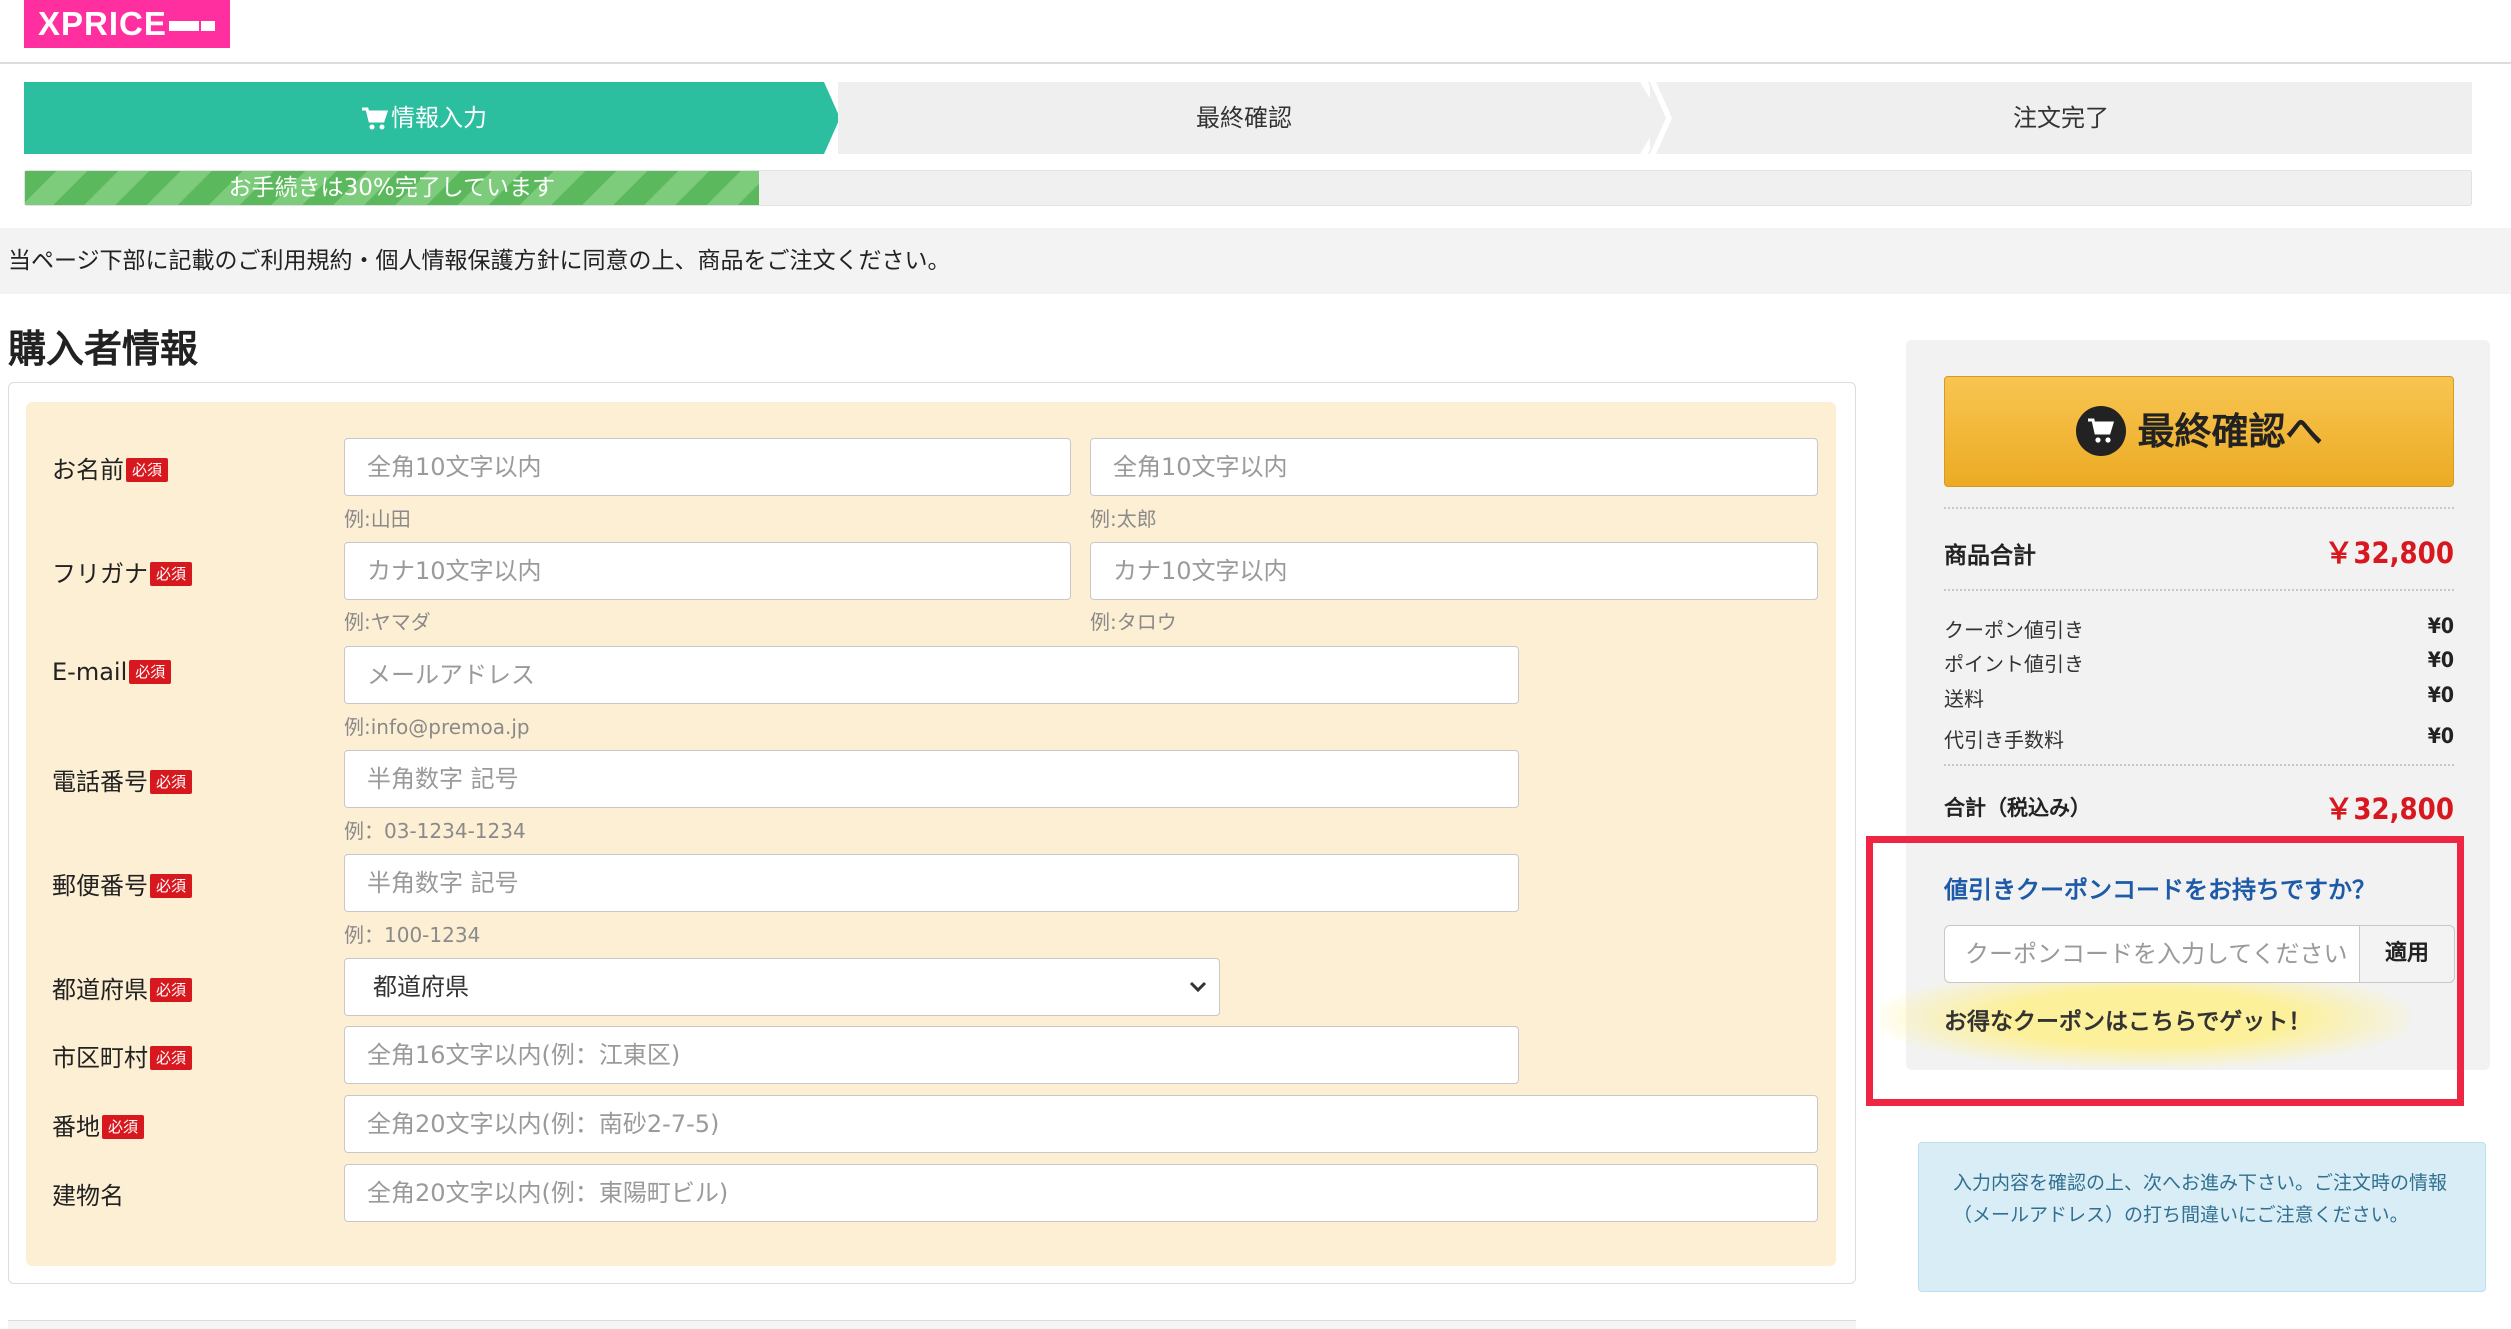  I want to click on label-text: 番地, so click(76, 1127).